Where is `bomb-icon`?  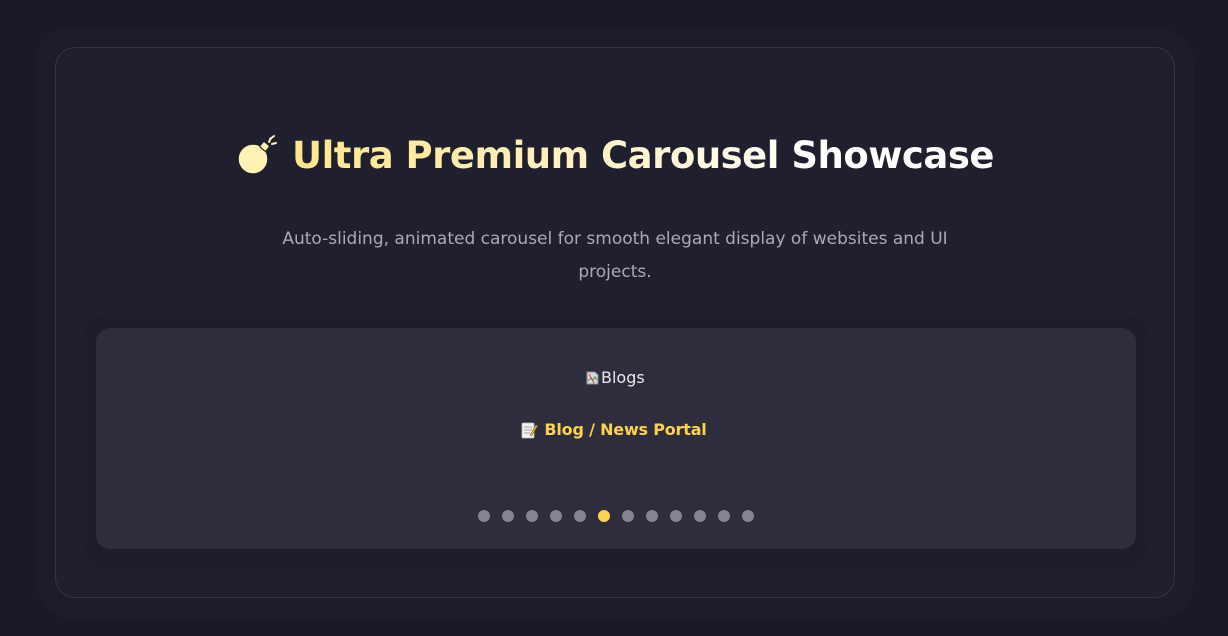
bomb-icon is located at coordinates (256, 155).